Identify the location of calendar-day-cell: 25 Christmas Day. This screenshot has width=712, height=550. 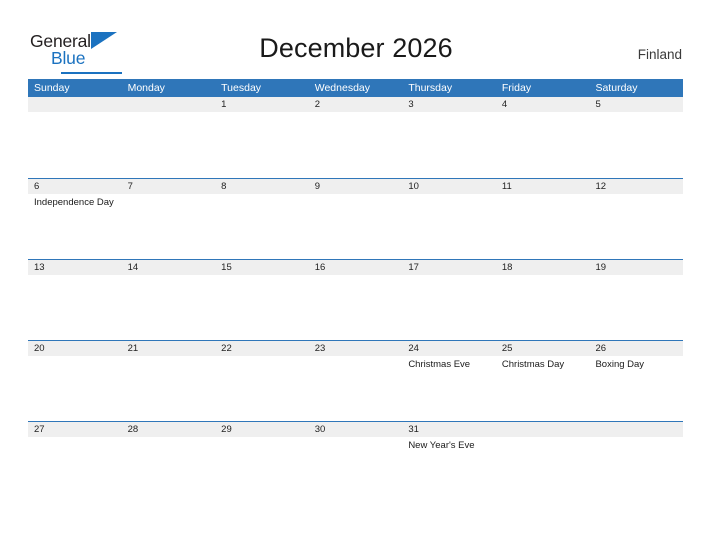
(542, 381).